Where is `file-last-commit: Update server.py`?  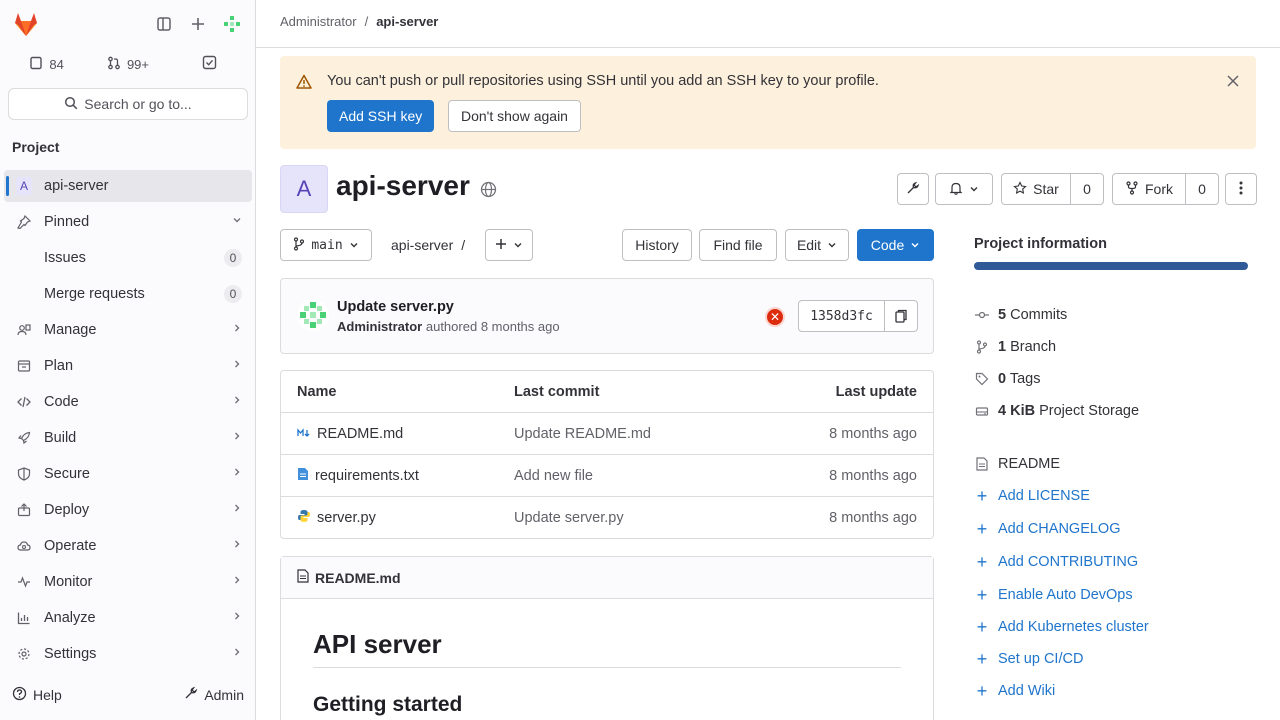 file-last-commit: Update server.py is located at coordinates (639, 518).